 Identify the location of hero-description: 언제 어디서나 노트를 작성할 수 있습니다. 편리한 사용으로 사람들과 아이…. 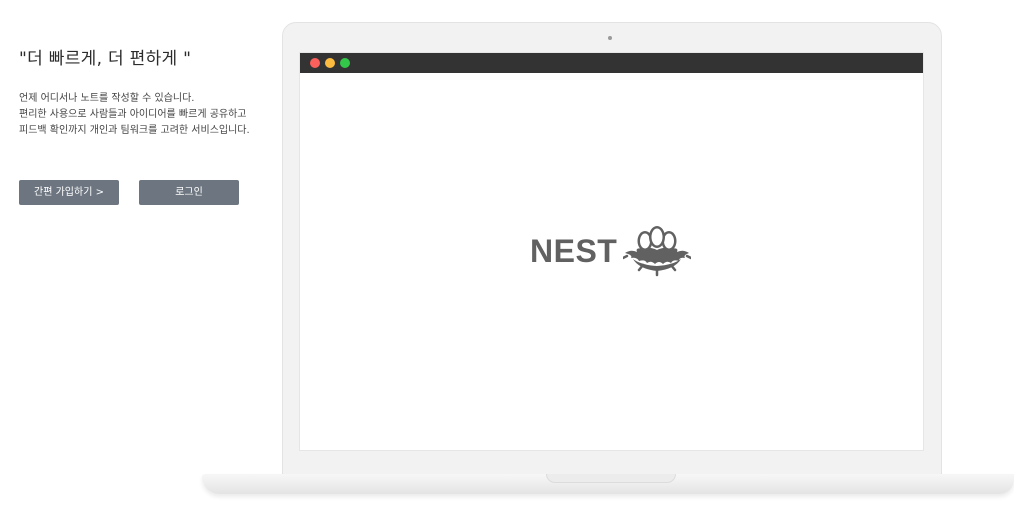
(156, 115).